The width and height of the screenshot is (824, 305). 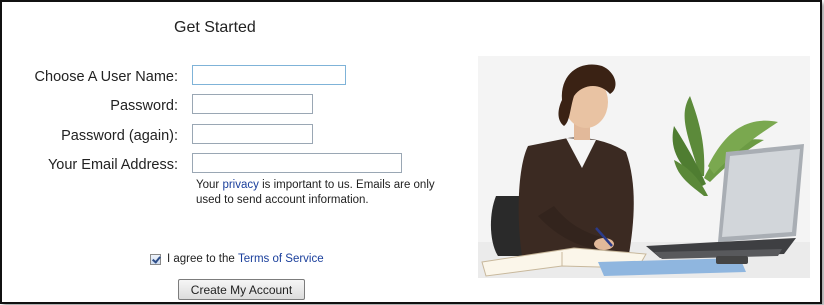 I want to click on terms-of-service-link: Terms of Service, so click(x=281, y=259).